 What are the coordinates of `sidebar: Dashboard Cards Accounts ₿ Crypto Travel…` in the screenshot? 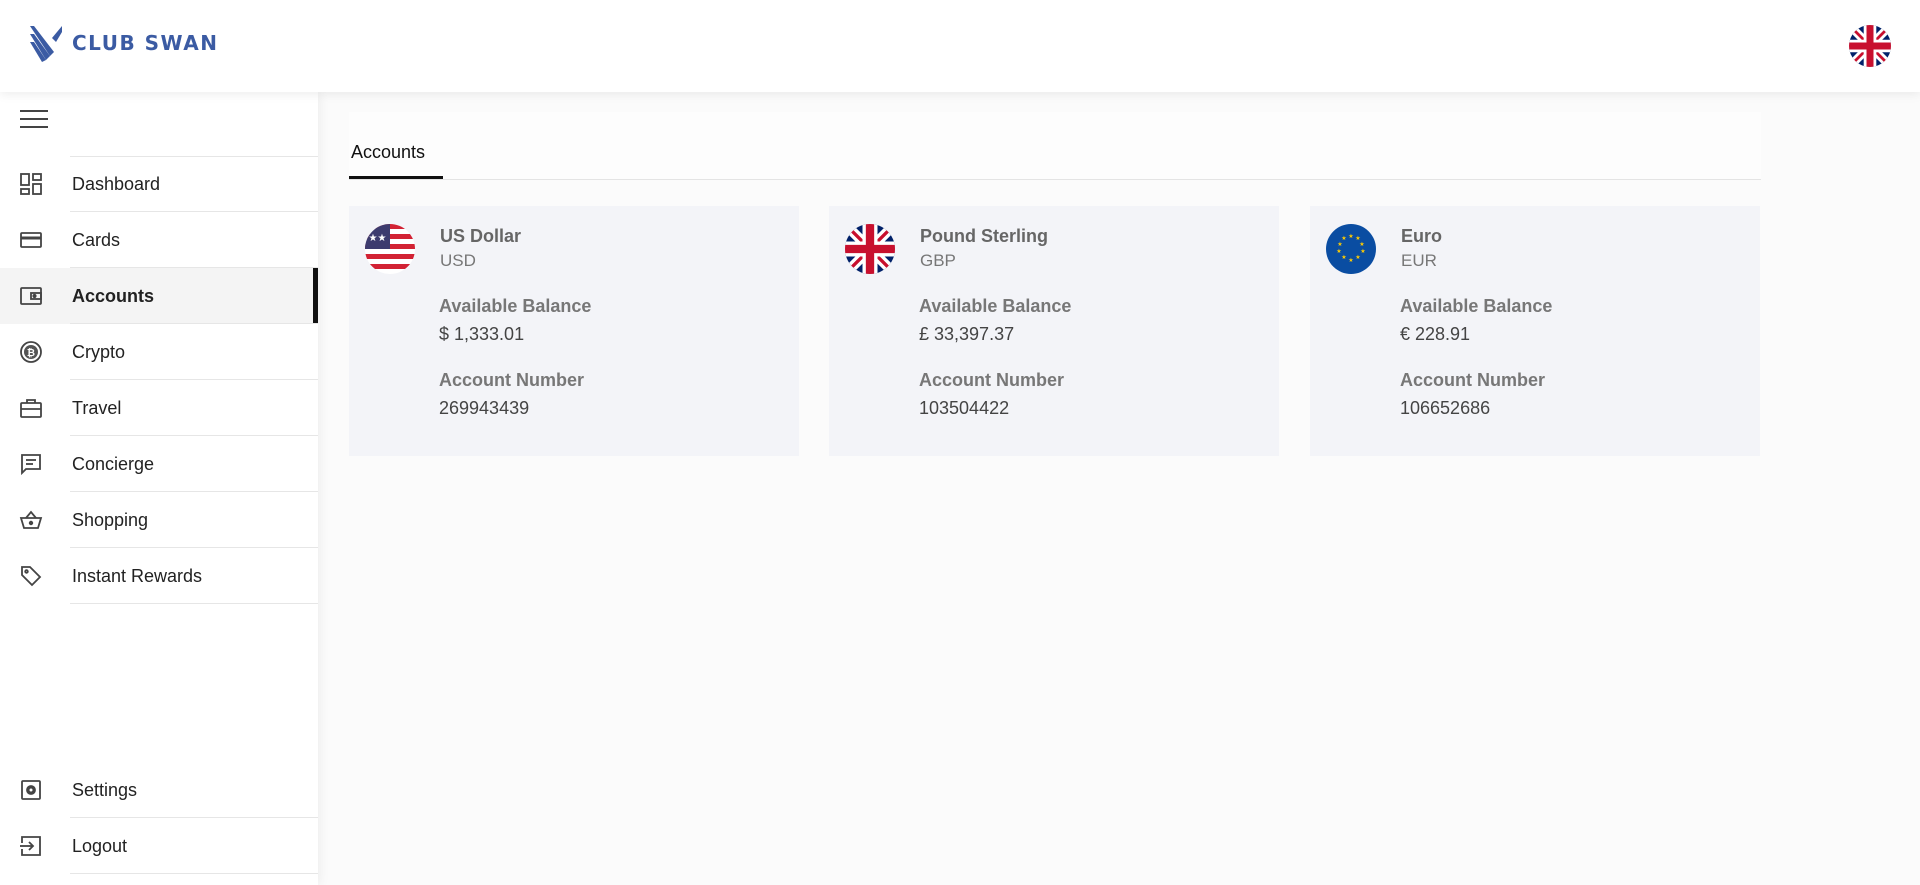 It's located at (159, 488).